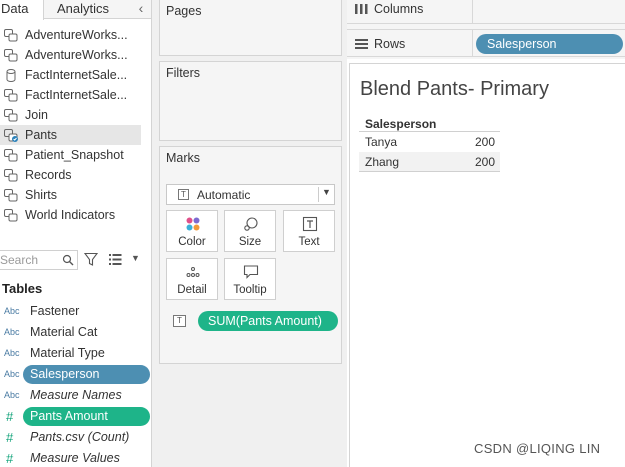  I want to click on table-header: Salesperson, so click(429, 124).